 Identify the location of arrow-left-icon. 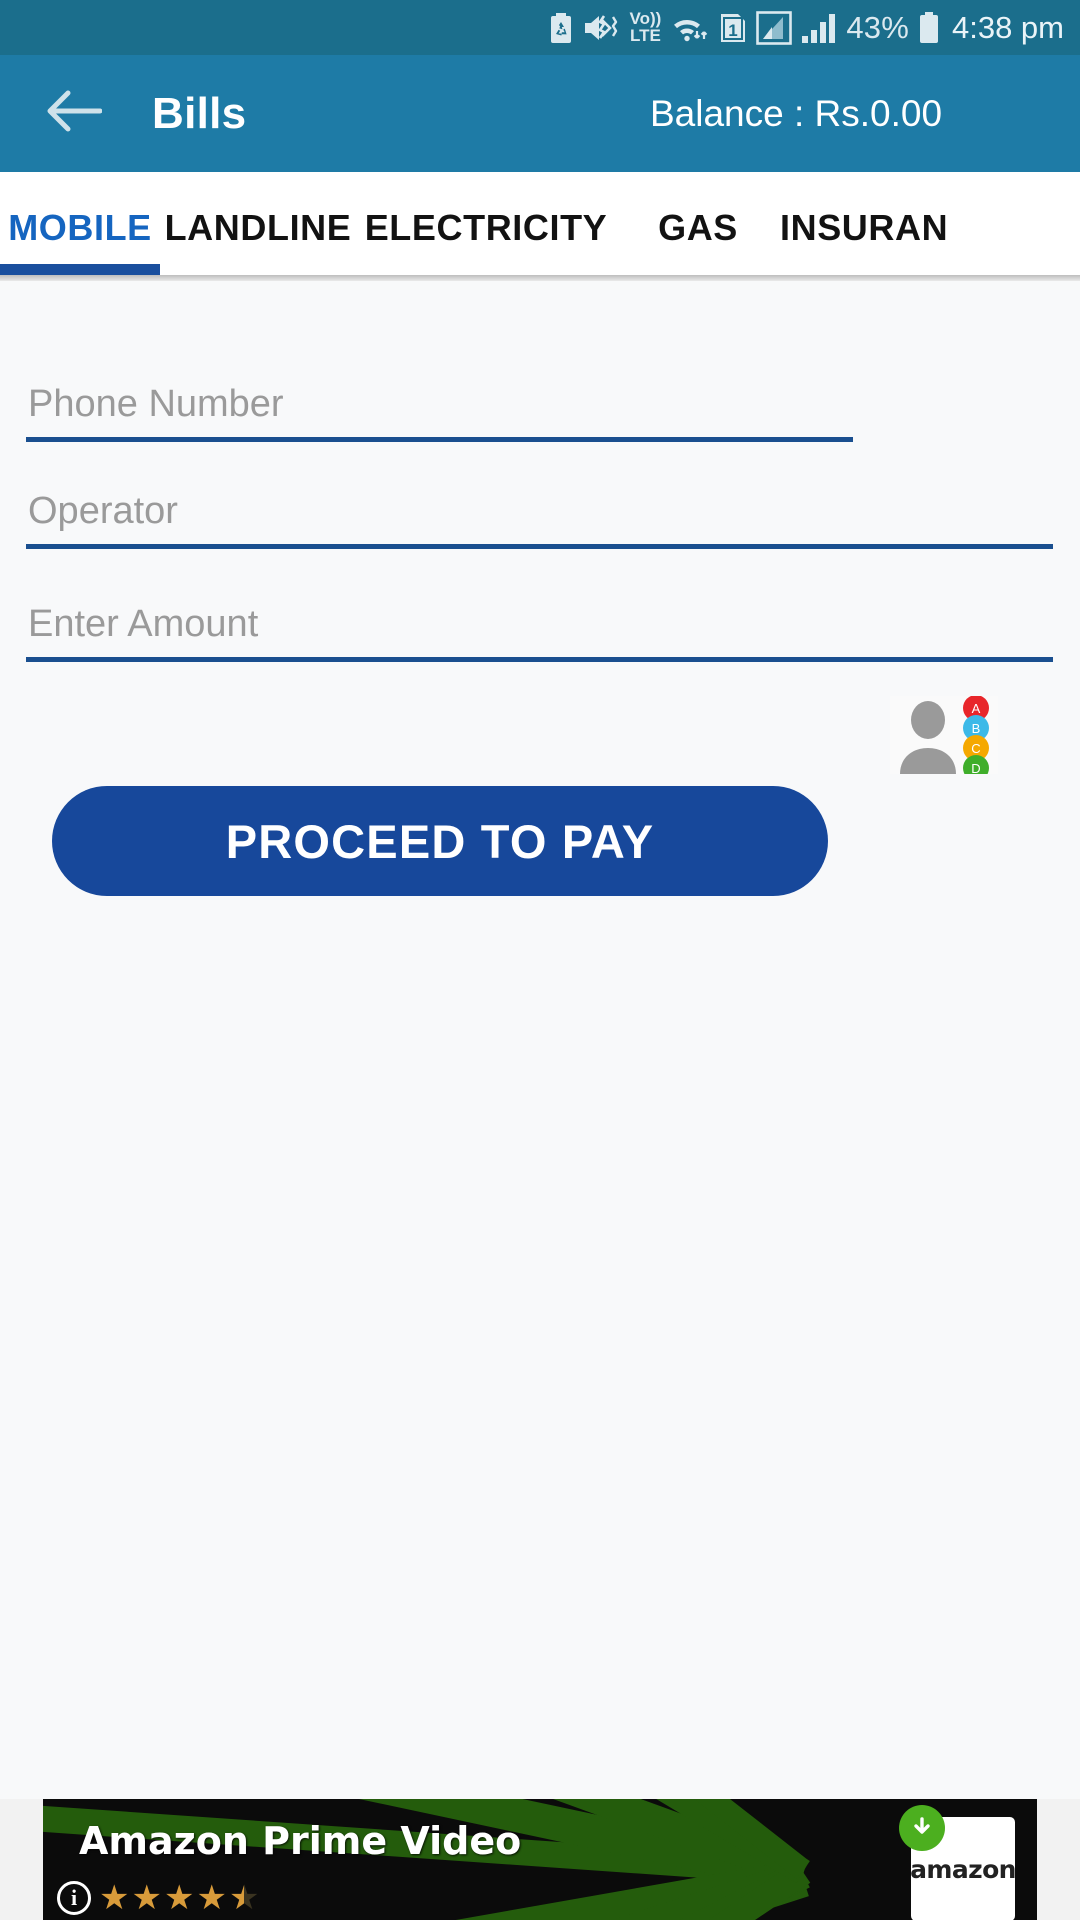
(74, 113).